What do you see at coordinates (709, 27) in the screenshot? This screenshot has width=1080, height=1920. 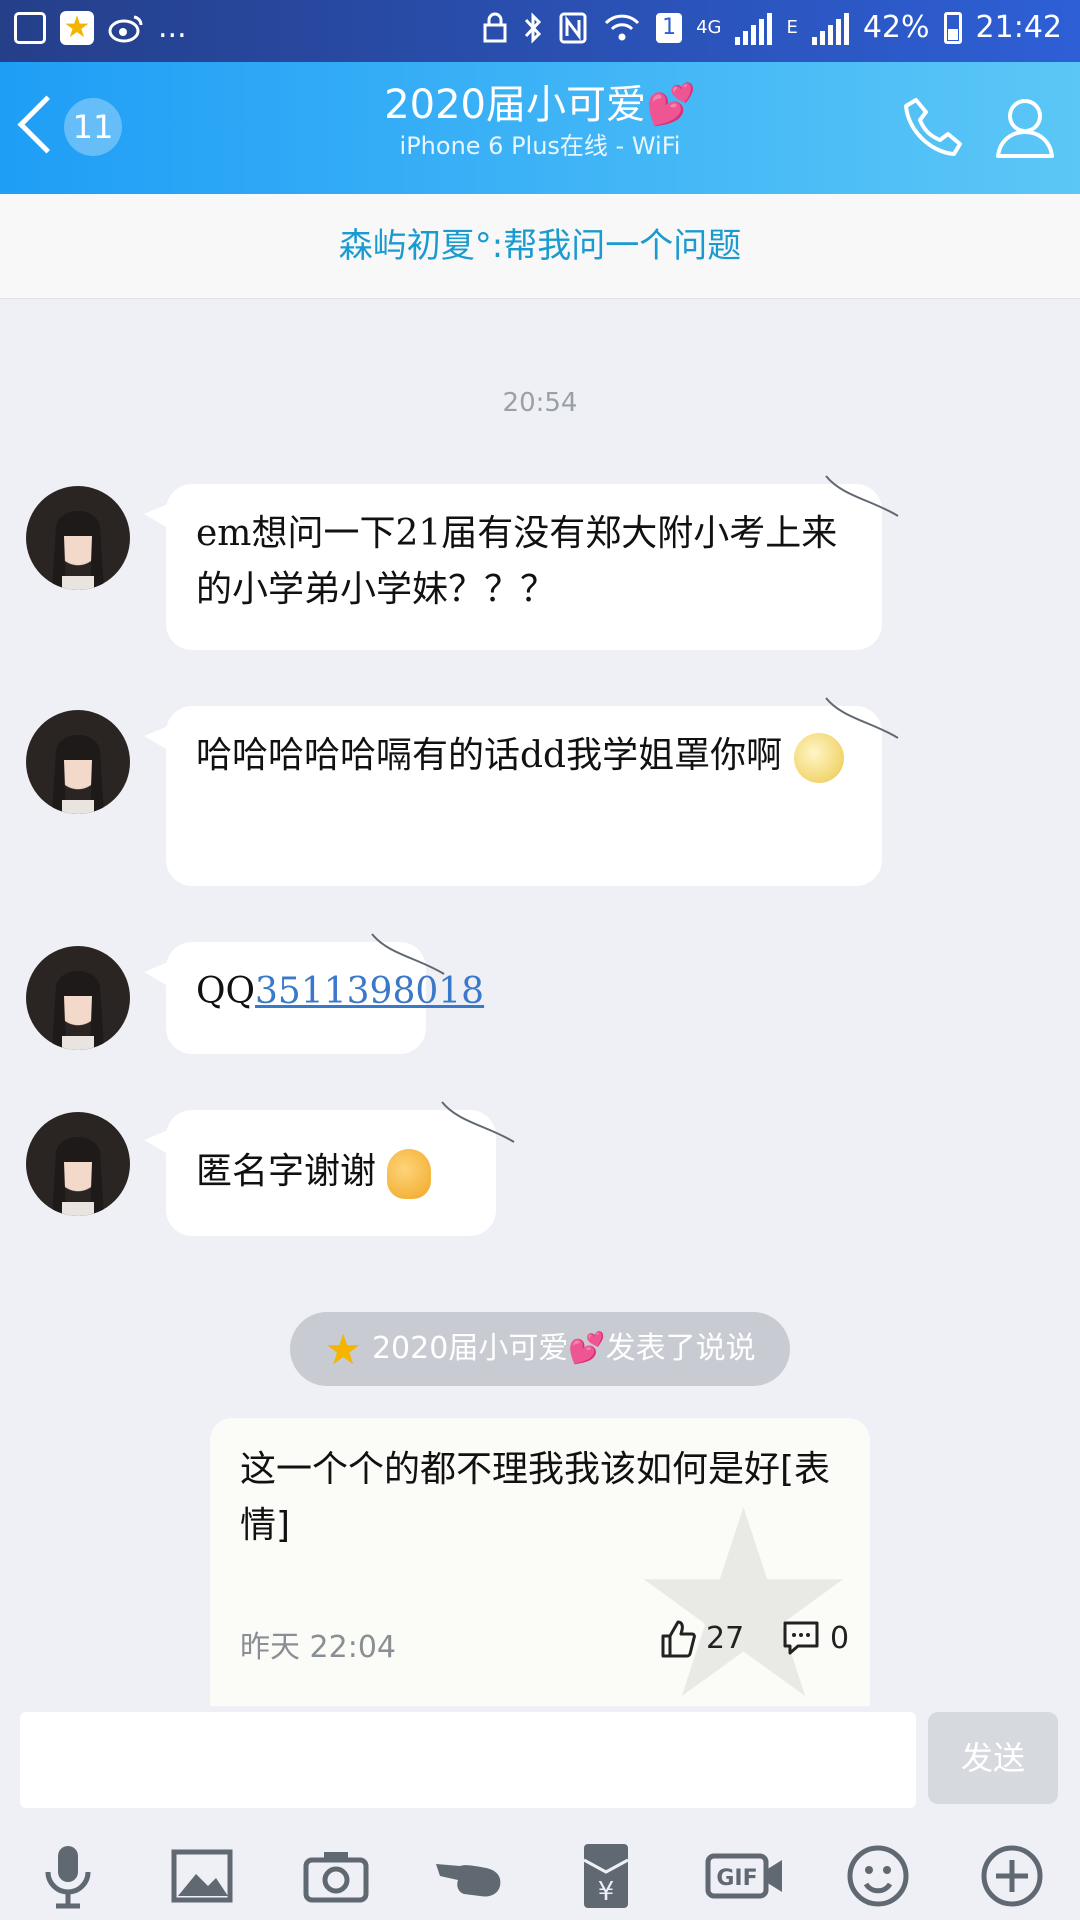 I see `network-4g-label: 4G` at bounding box center [709, 27].